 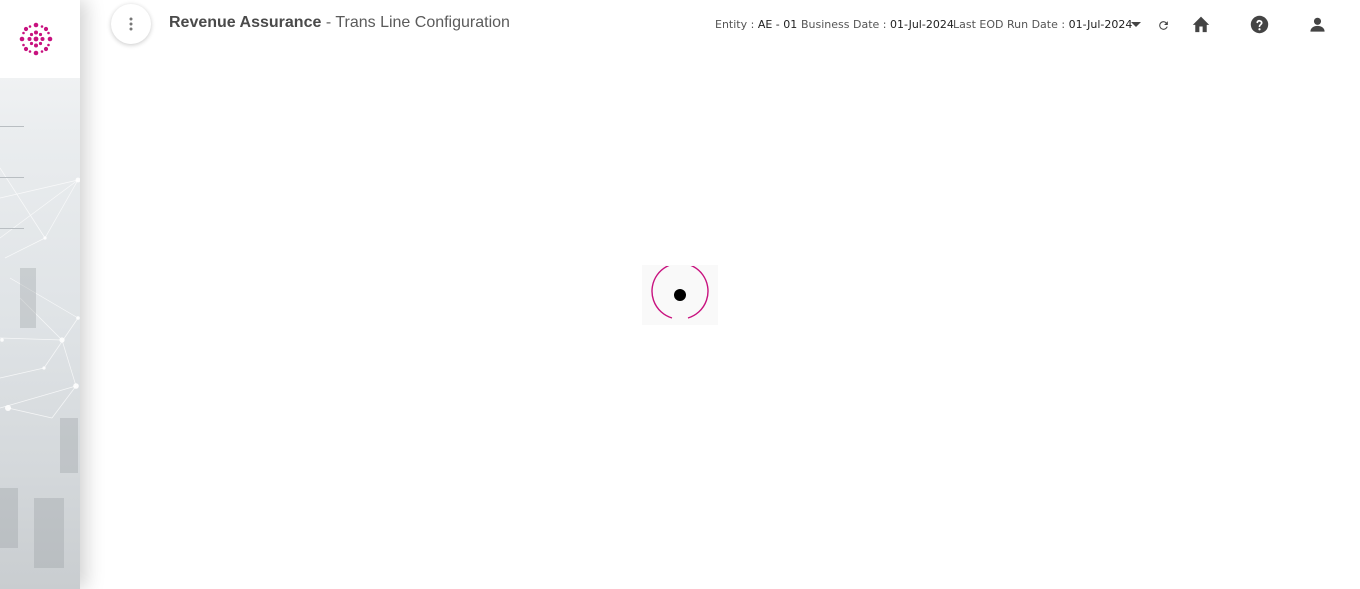 I want to click on help-icon, so click(x=1259, y=24).